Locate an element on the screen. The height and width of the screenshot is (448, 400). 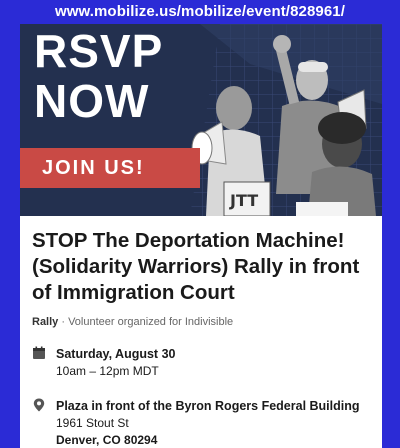
join-us-label: JOIN US! is located at coordinates (110, 168).